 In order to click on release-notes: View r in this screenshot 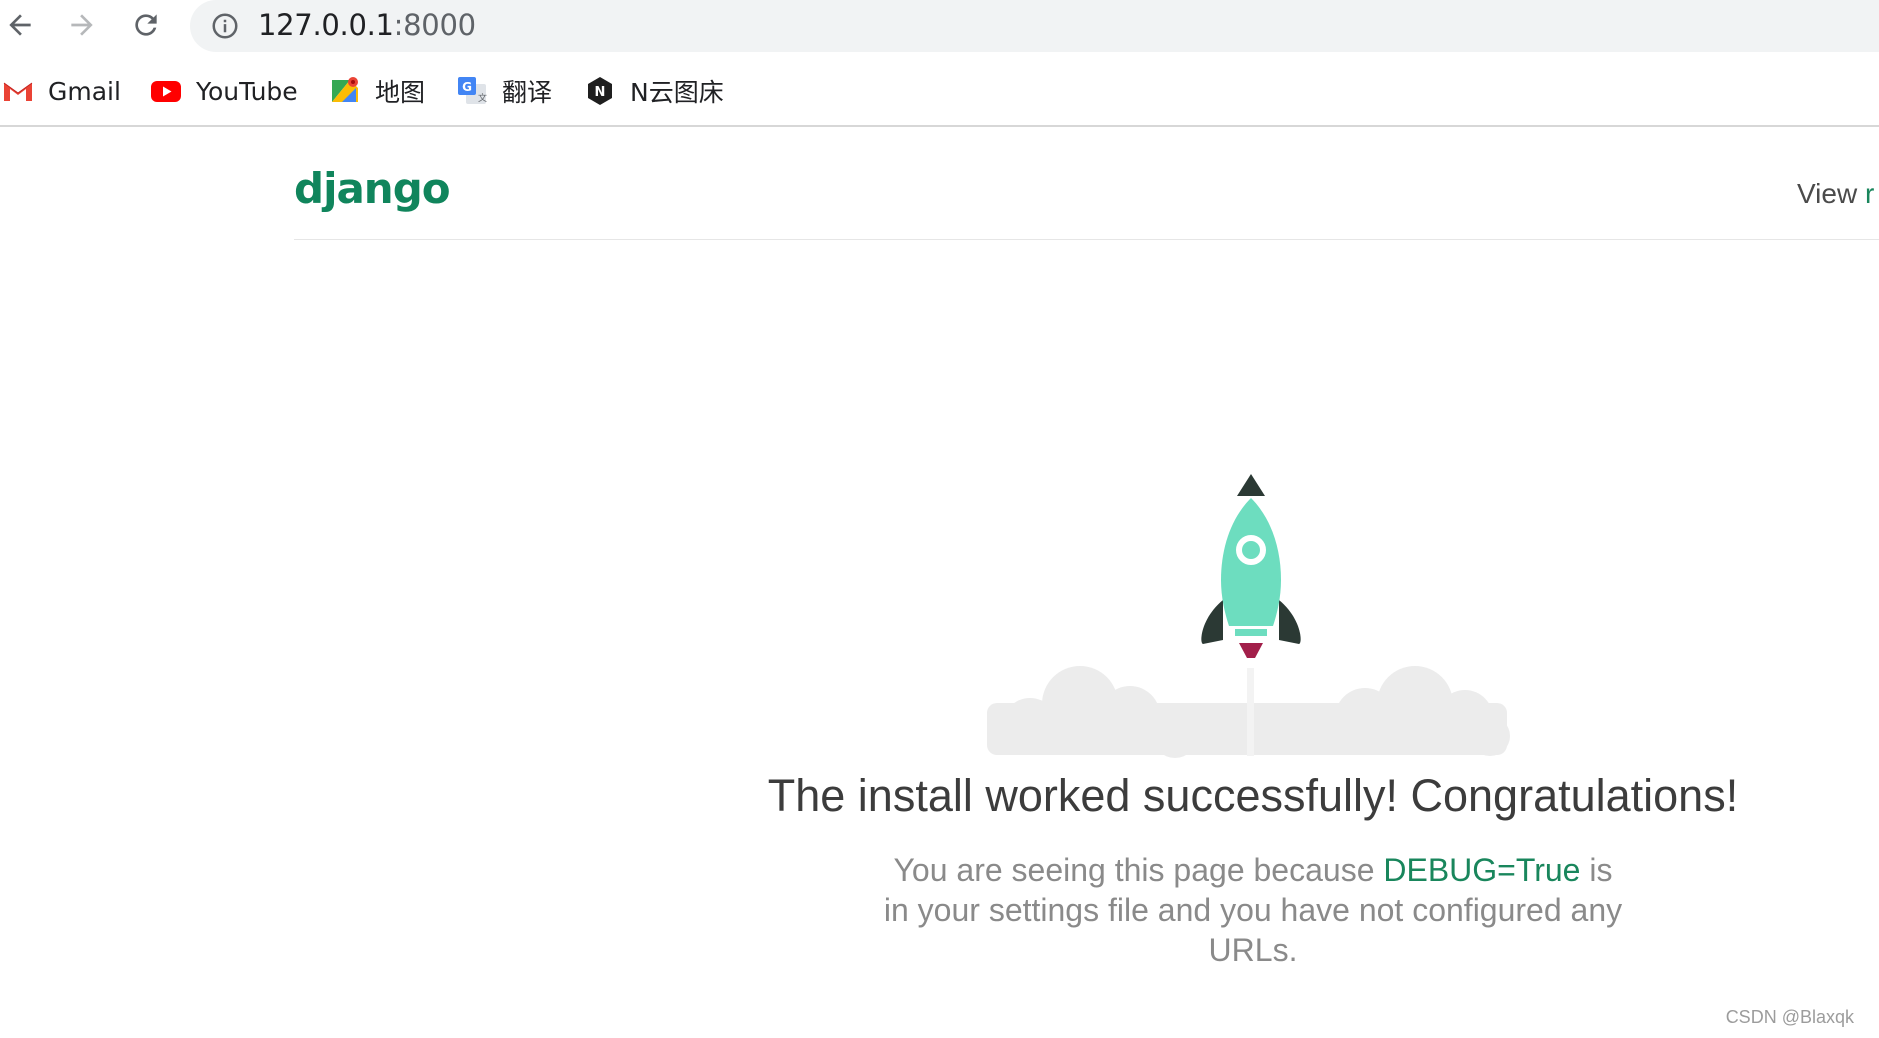, I will do `click(1835, 194)`.